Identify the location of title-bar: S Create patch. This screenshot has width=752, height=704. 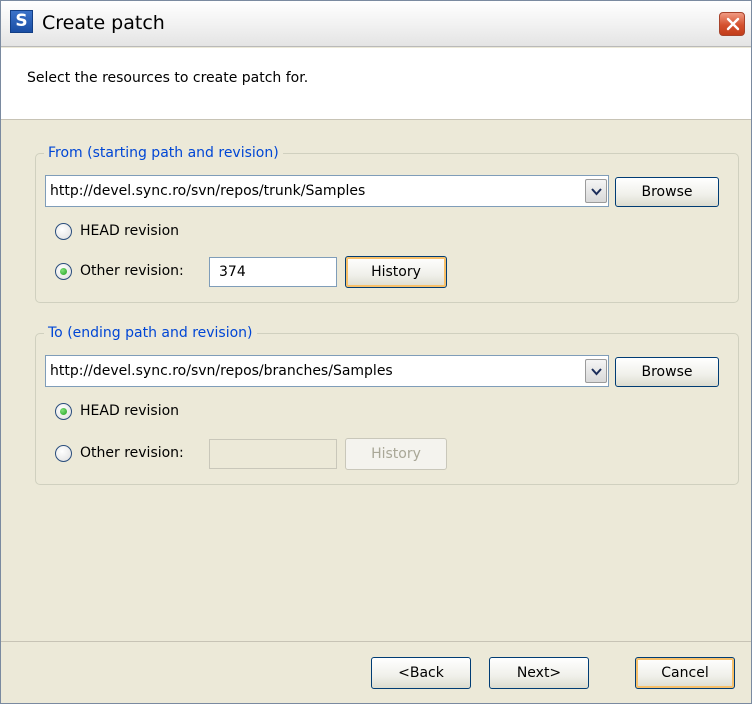
(376, 24).